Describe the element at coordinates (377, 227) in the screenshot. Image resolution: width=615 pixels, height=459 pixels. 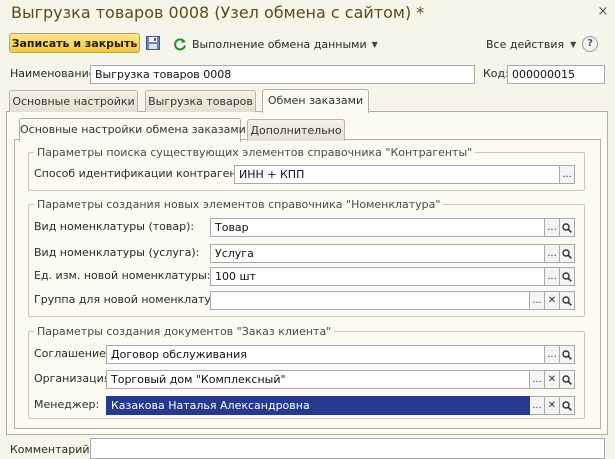
I see `nomenclature-goods-kind-input: Товар` at that location.